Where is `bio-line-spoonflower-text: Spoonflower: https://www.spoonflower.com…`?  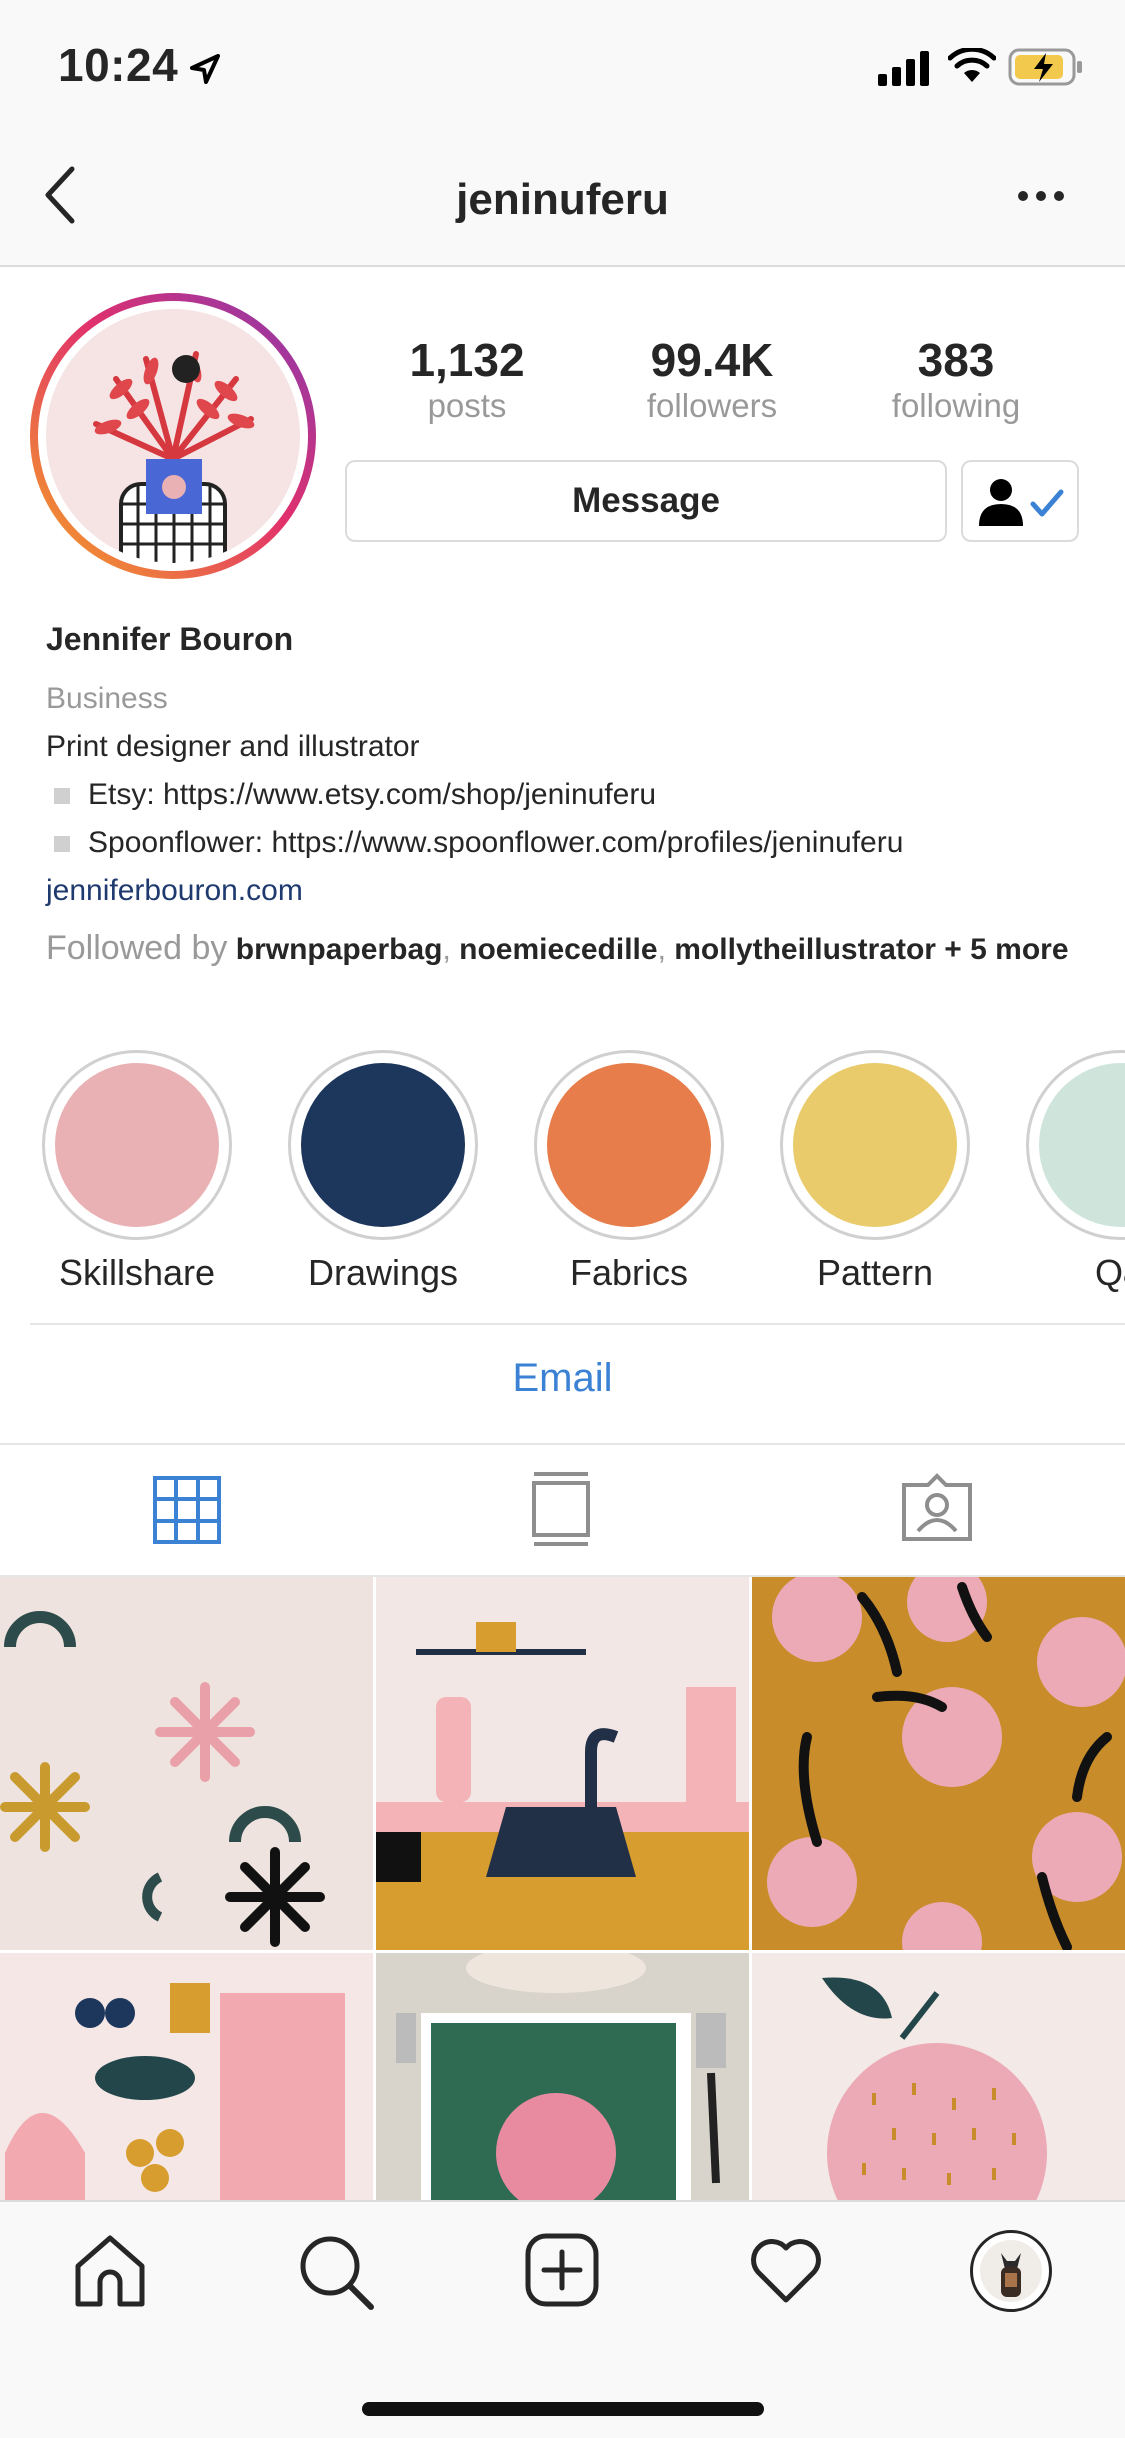 bio-line-spoonflower-text: Spoonflower: https://www.spoonflower.com… is located at coordinates (496, 842).